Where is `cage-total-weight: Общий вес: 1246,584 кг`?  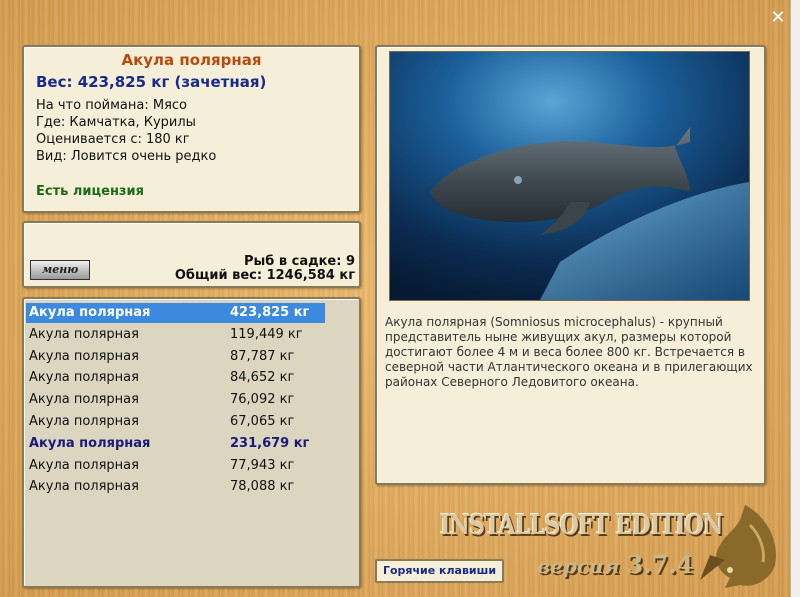 cage-total-weight: Общий вес: 1246,584 кг is located at coordinates (264, 275).